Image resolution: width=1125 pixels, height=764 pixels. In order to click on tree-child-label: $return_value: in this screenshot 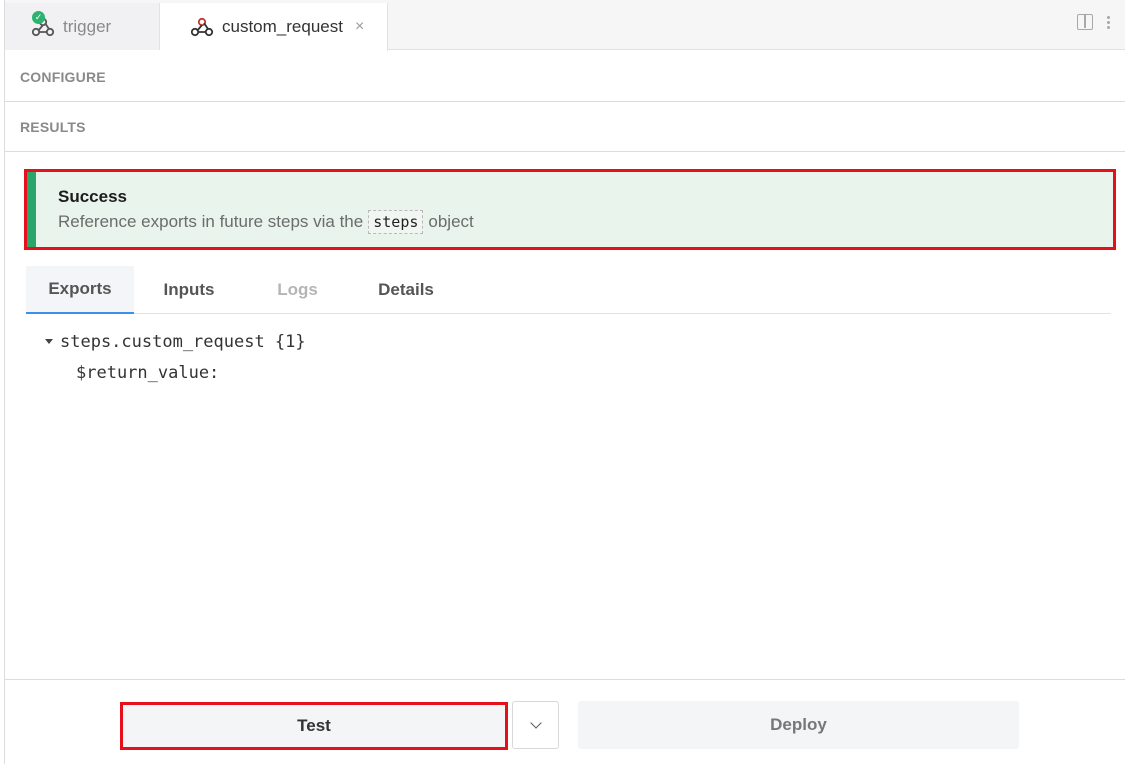, I will do `click(148, 372)`.